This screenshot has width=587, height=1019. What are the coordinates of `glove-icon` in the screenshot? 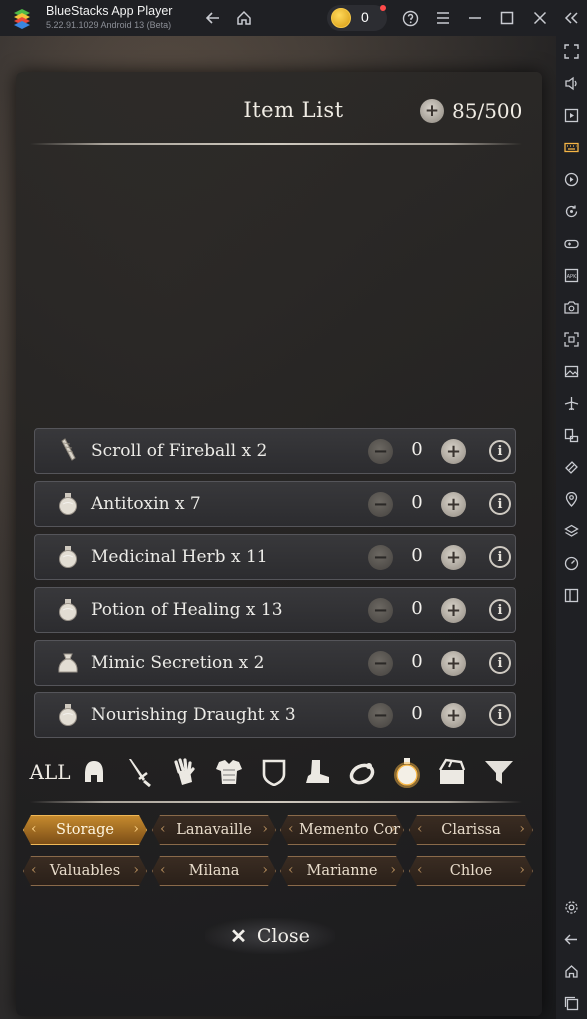 It's located at (184, 772).